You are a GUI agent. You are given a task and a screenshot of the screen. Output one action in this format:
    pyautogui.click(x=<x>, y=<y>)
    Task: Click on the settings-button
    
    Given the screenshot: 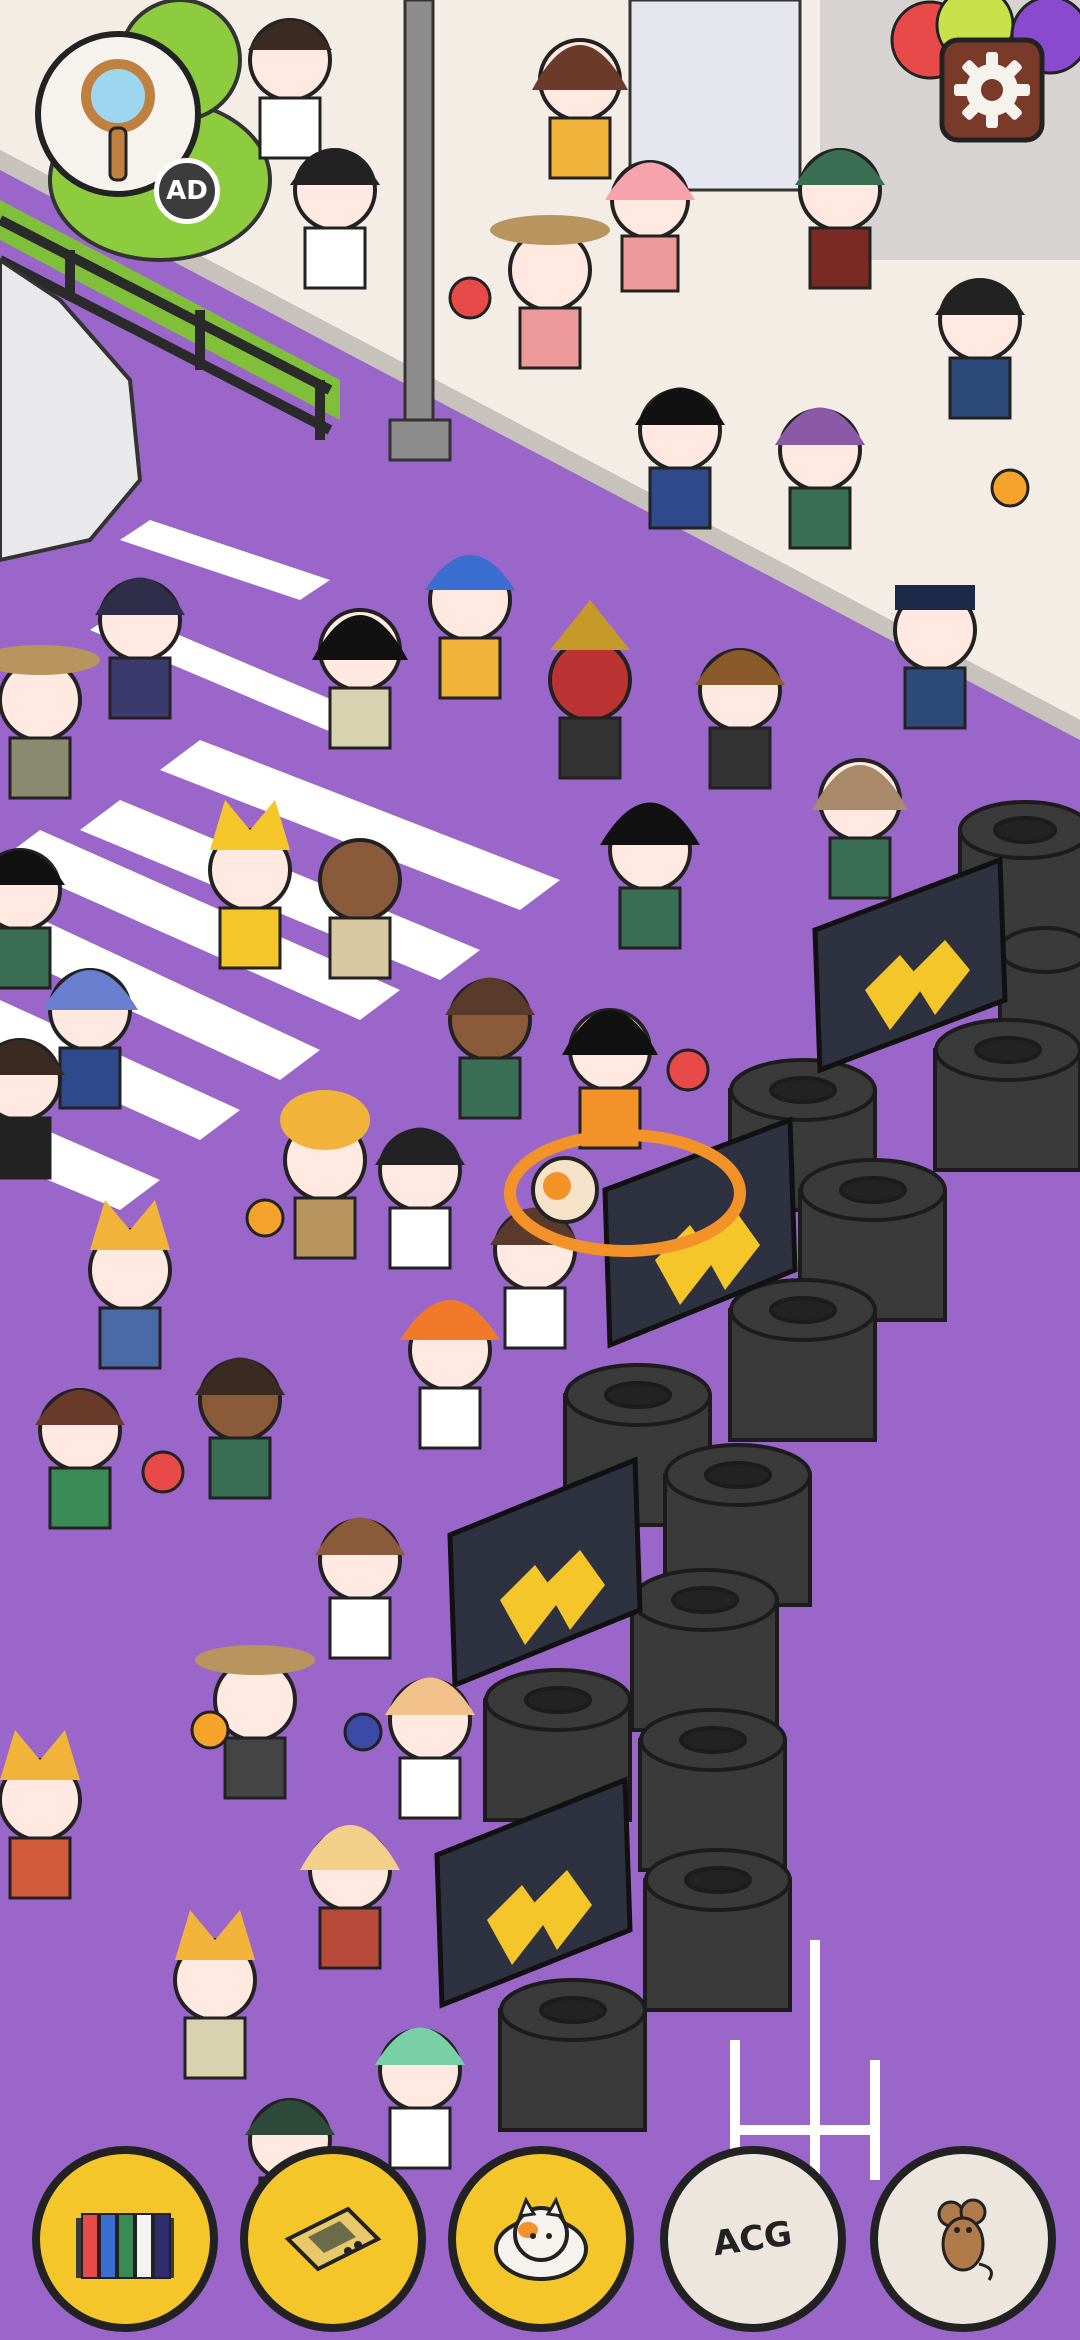 What is the action you would take?
    pyautogui.click(x=992, y=90)
    